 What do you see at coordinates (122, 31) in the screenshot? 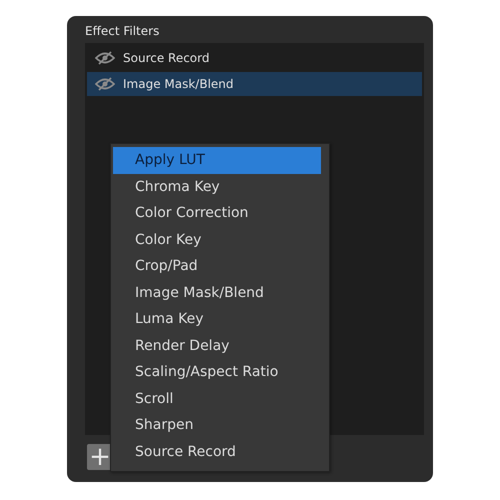
I see `panel-title: Effect Filters` at bounding box center [122, 31].